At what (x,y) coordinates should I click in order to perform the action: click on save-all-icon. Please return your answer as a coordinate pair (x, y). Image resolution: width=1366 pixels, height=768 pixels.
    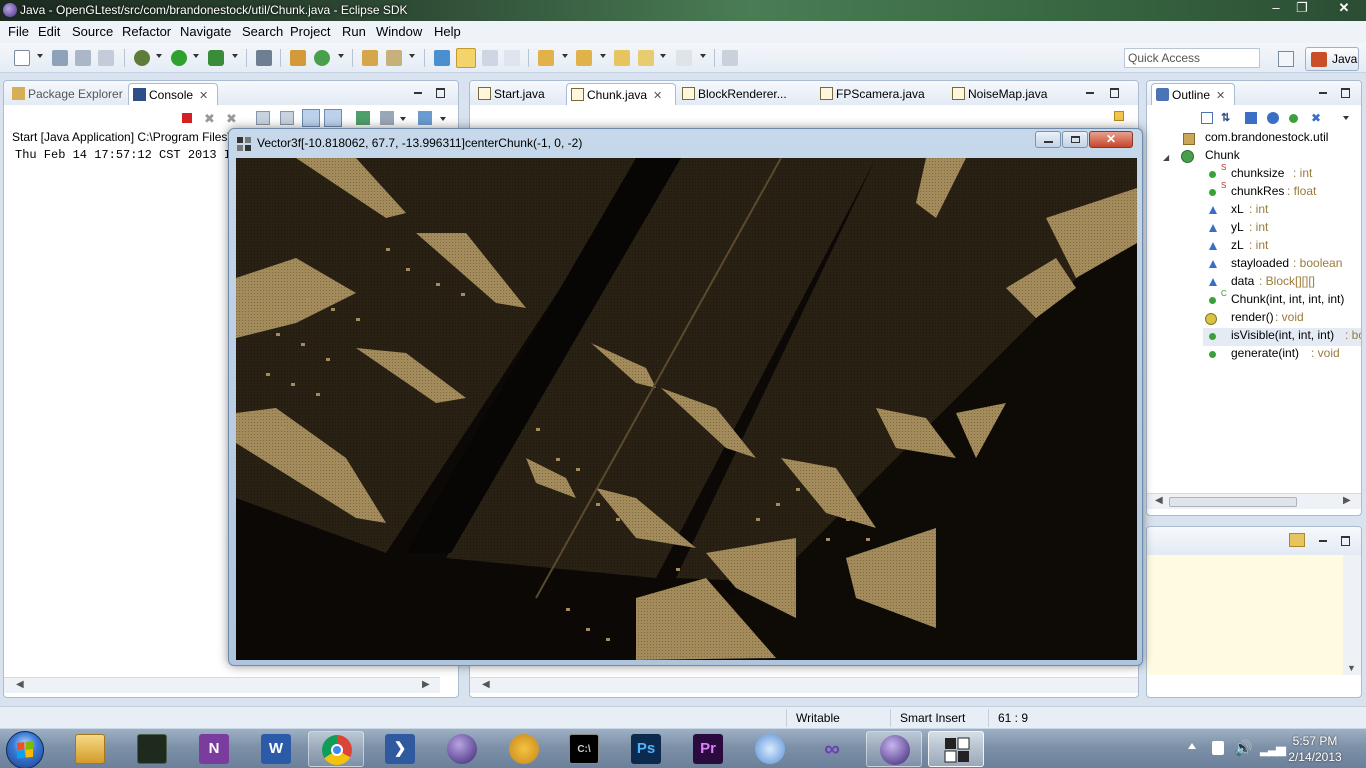
    Looking at the image, I should click on (83, 58).